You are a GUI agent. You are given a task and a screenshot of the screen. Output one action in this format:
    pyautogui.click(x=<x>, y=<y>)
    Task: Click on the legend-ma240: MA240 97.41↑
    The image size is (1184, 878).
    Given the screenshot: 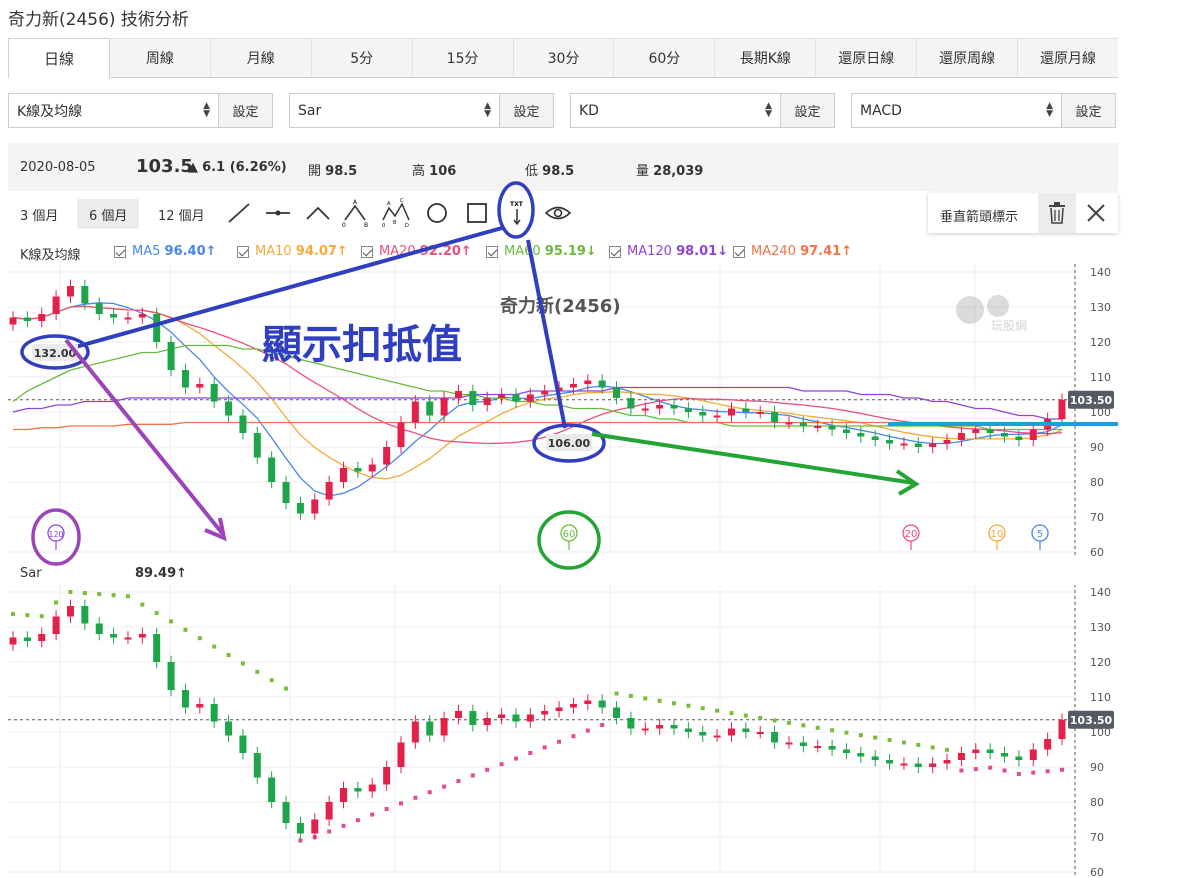 What is the action you would take?
    pyautogui.click(x=792, y=251)
    